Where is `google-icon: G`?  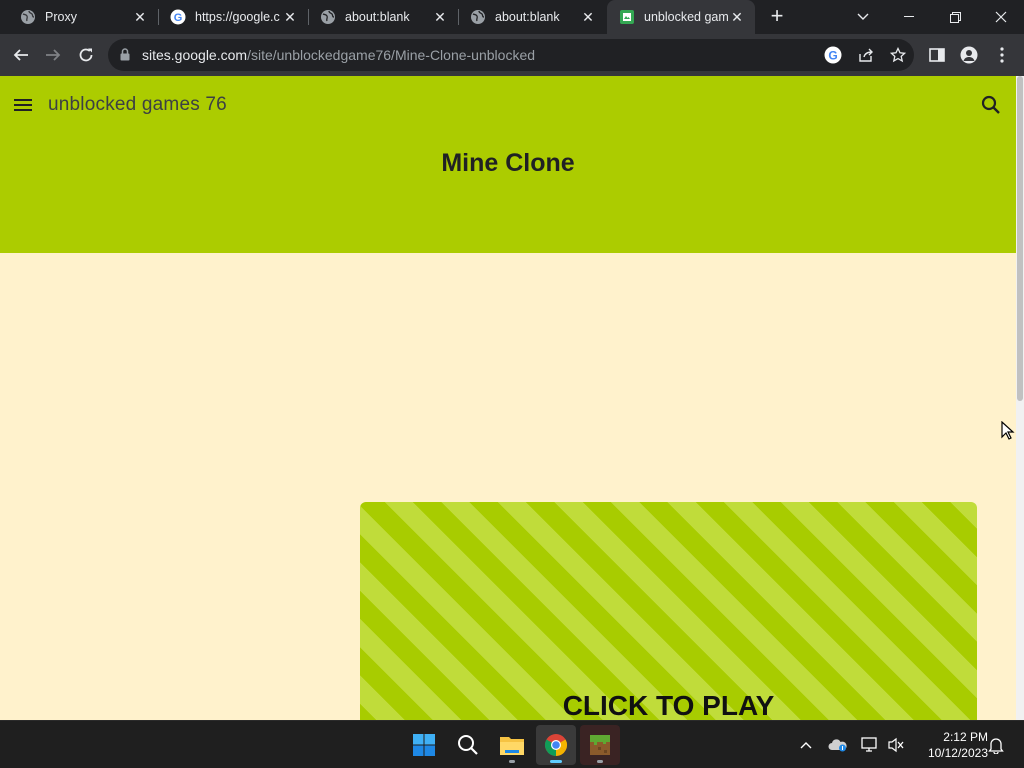 google-icon: G is located at coordinates (178, 17).